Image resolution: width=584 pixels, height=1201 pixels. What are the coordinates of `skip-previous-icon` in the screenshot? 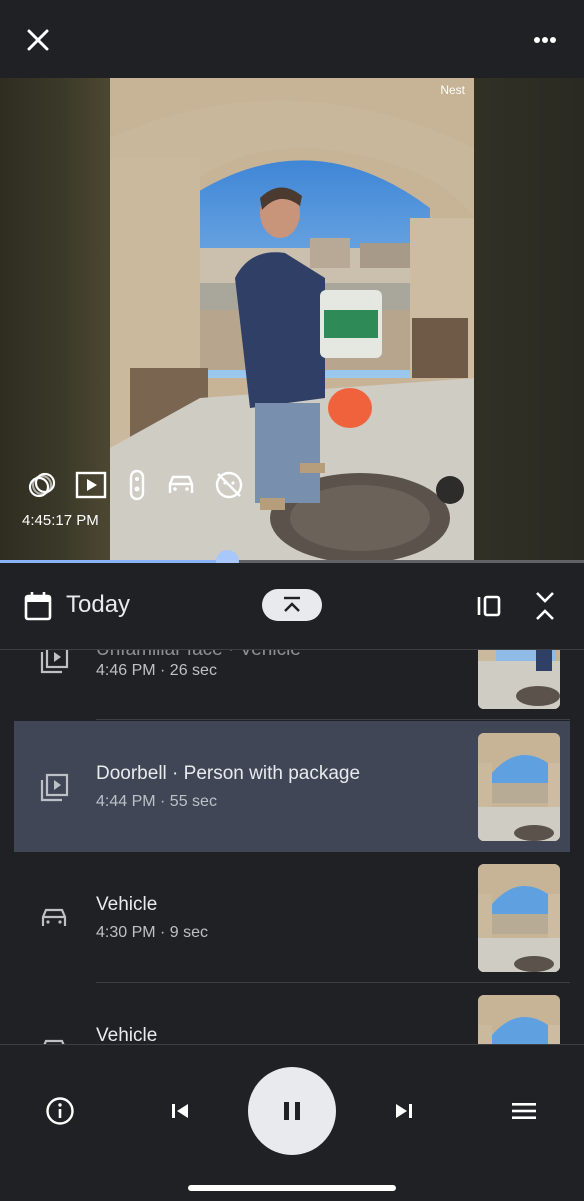 It's located at (180, 1111).